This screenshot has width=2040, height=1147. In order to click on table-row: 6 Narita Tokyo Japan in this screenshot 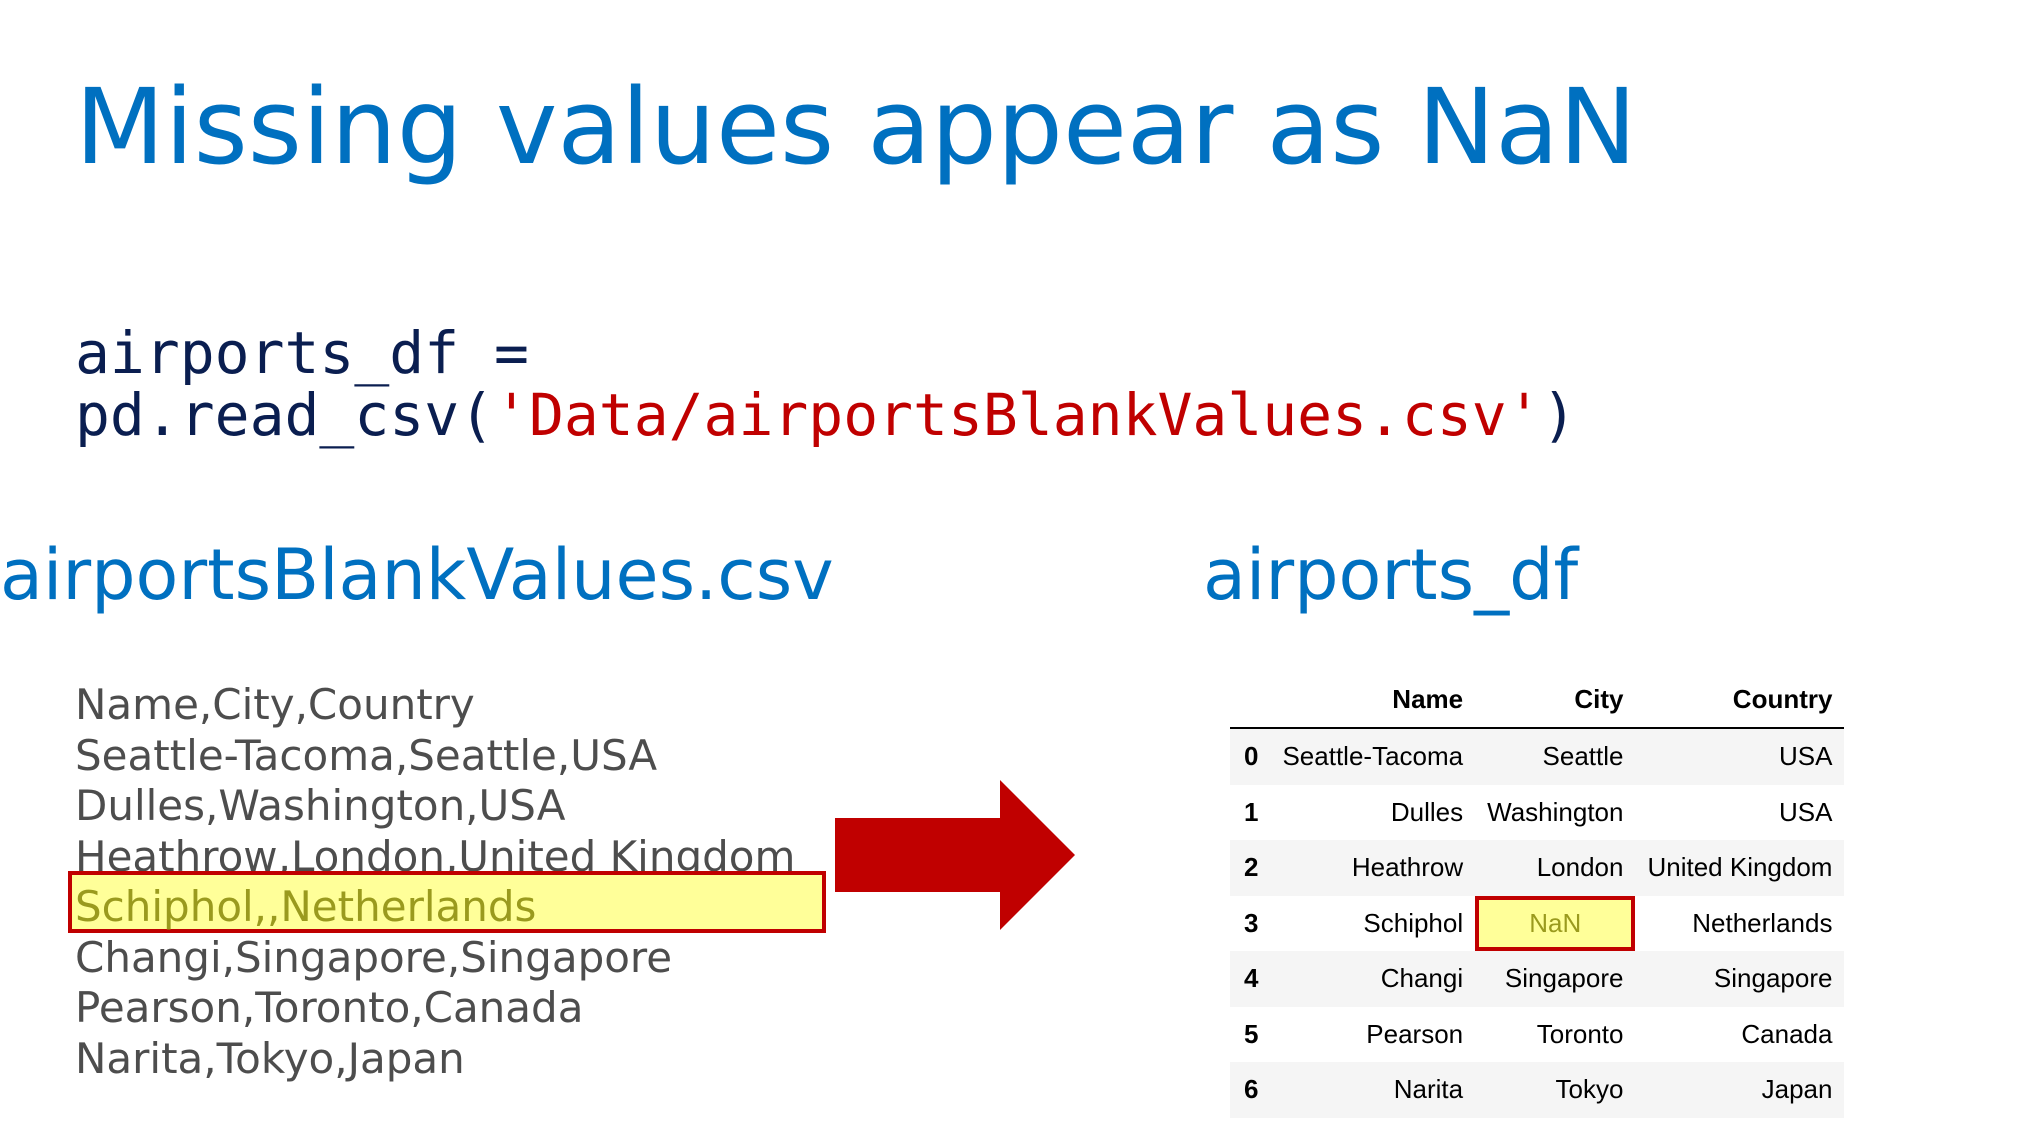, I will do `click(1537, 1090)`.